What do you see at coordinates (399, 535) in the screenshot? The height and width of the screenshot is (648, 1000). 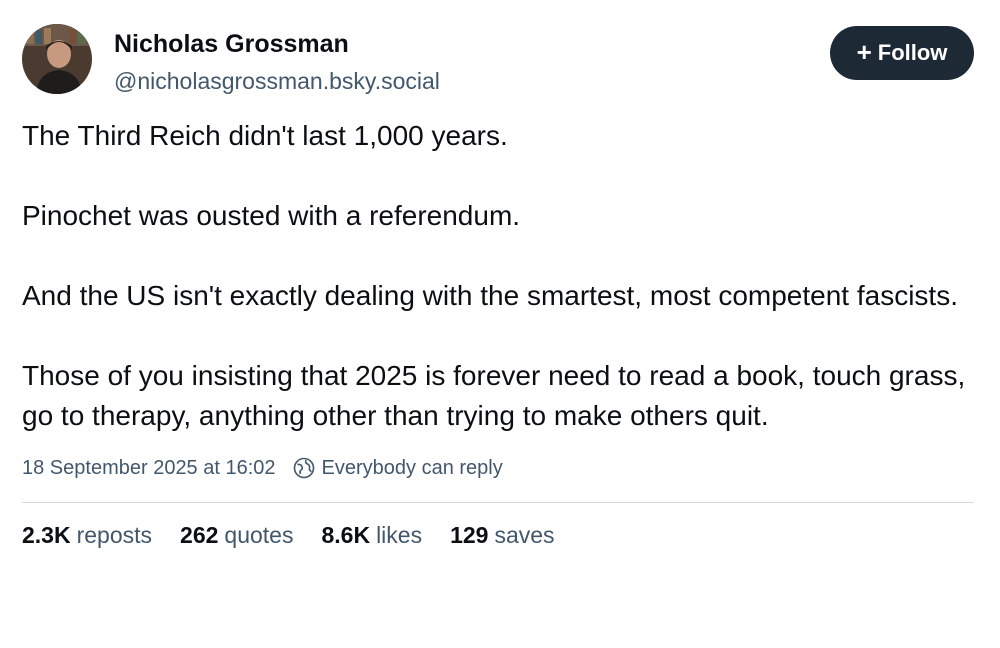 I see `stat-label: likes` at bounding box center [399, 535].